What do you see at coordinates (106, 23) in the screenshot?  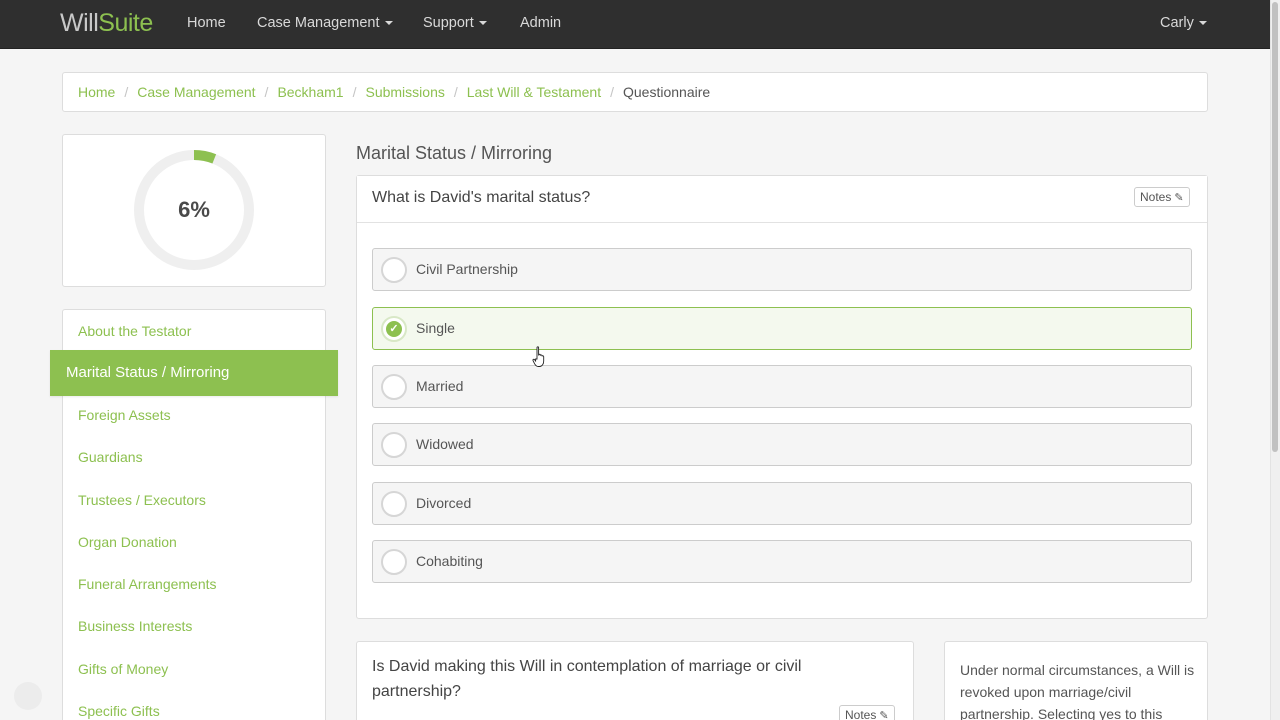 I see `brand-logo: WillSuite` at bounding box center [106, 23].